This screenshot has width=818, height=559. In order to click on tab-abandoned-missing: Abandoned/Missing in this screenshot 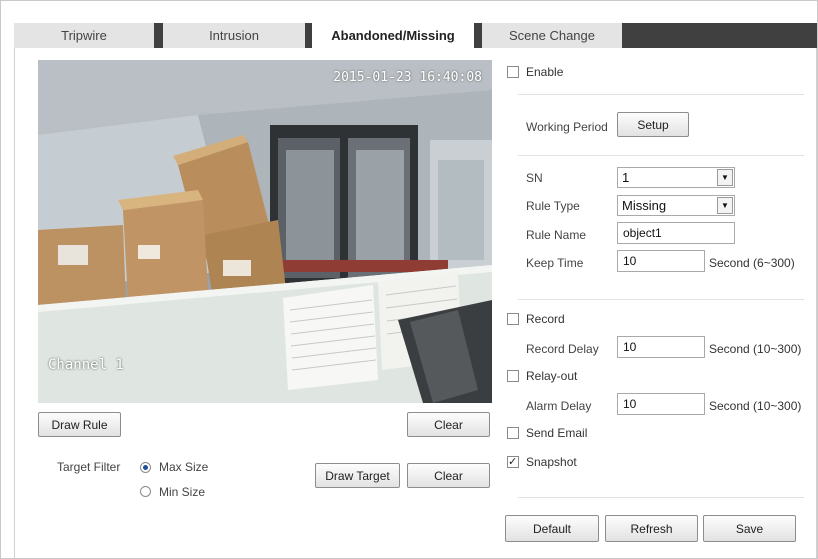, I will do `click(393, 35)`.